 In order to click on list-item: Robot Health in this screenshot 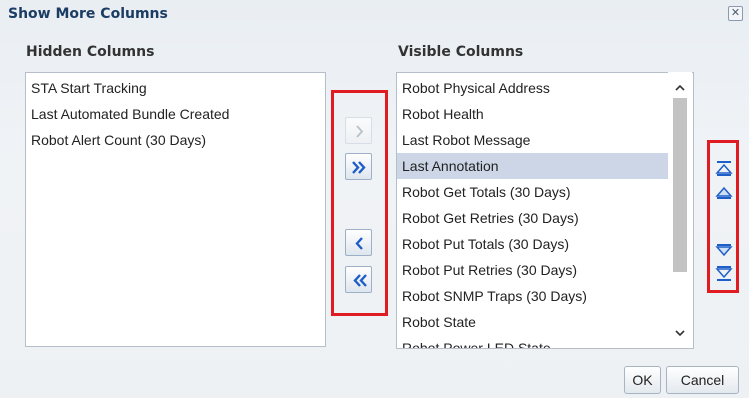, I will do `click(533, 114)`.